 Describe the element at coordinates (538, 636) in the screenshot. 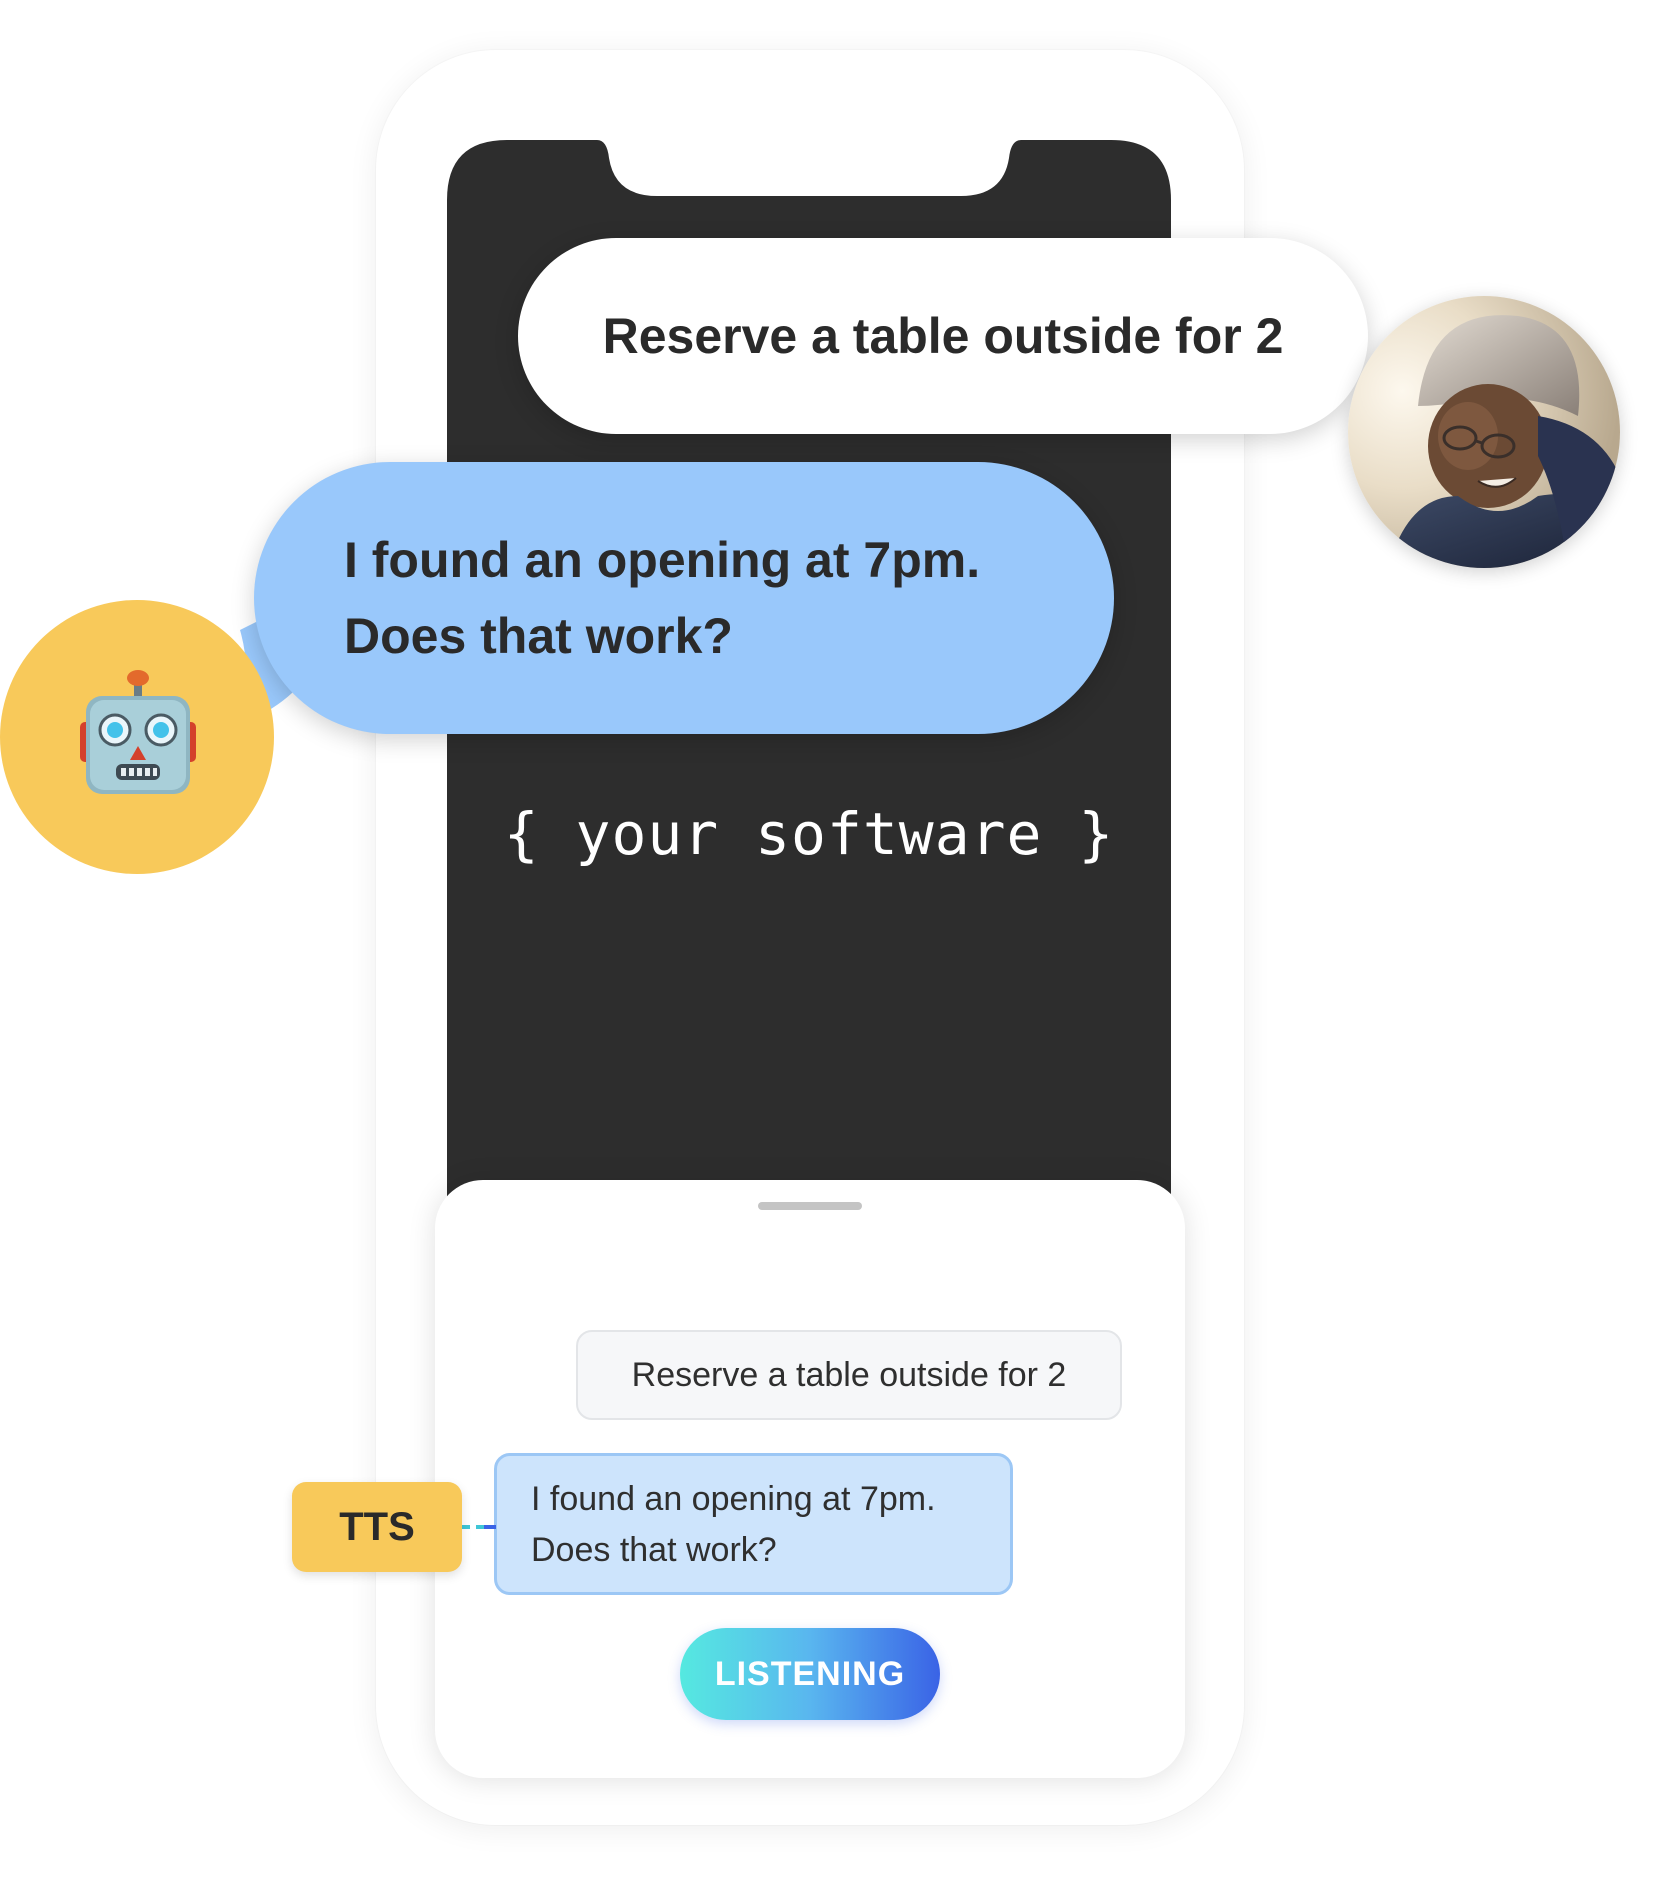

I see `bot-speech-line-2: Does that work?` at that location.